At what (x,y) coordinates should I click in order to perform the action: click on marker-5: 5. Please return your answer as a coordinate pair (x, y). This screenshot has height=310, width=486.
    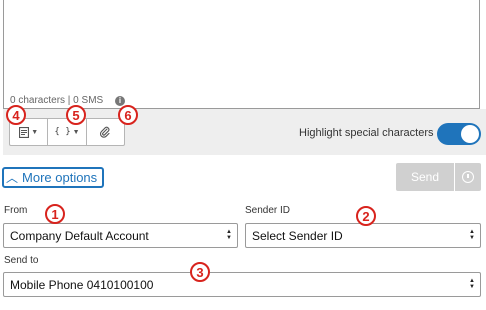
    Looking at the image, I should click on (76, 115).